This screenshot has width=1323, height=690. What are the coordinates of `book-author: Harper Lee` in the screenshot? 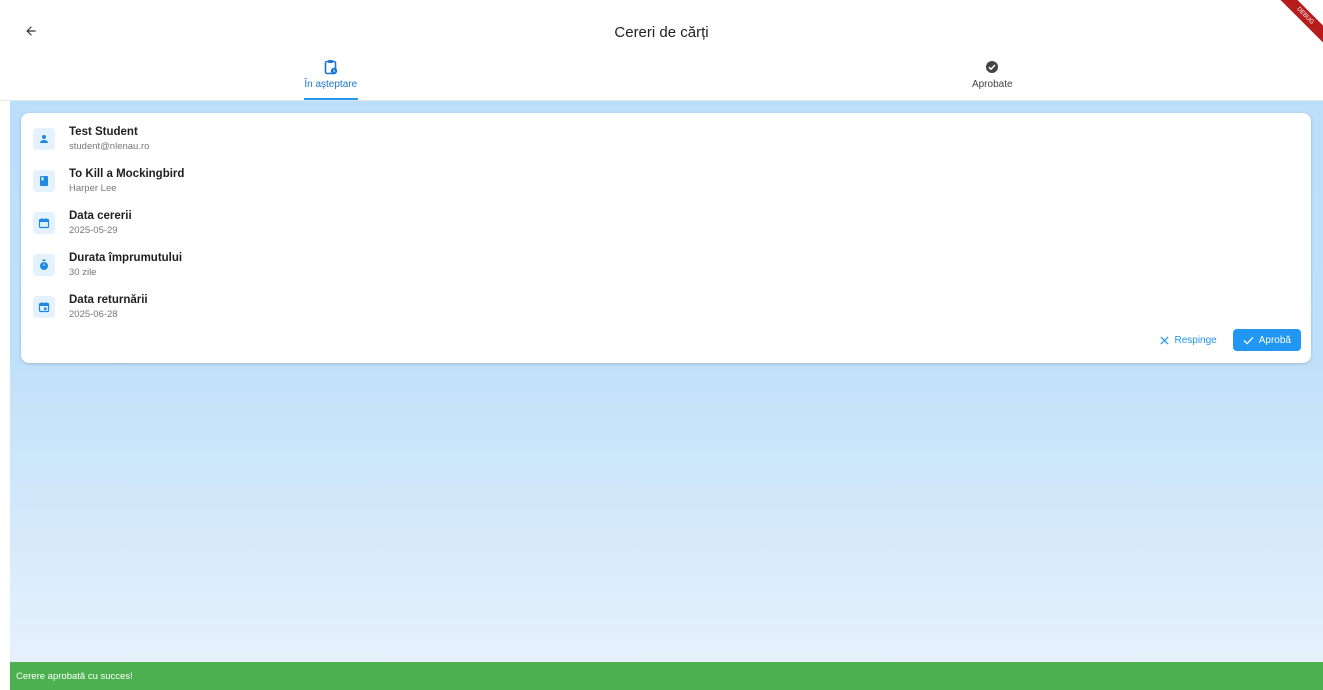 It's located at (93, 188).